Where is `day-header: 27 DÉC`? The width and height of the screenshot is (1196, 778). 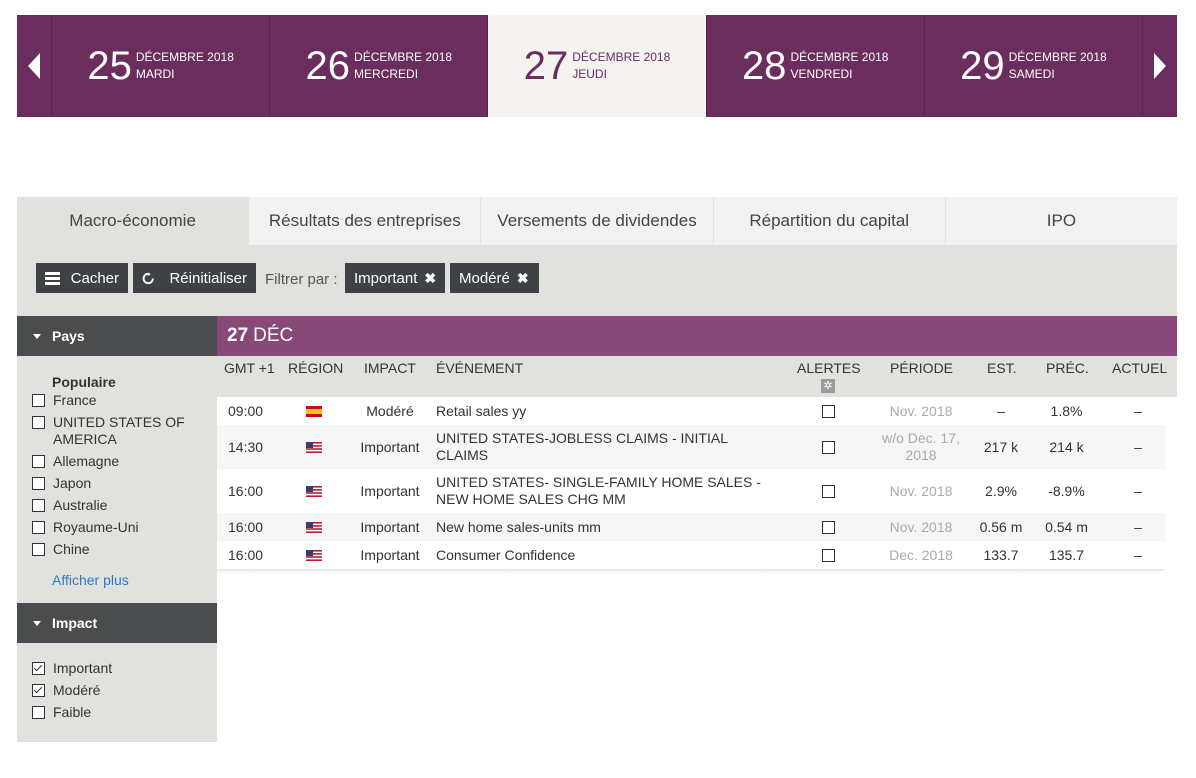
day-header: 27 DÉC is located at coordinates (697, 336).